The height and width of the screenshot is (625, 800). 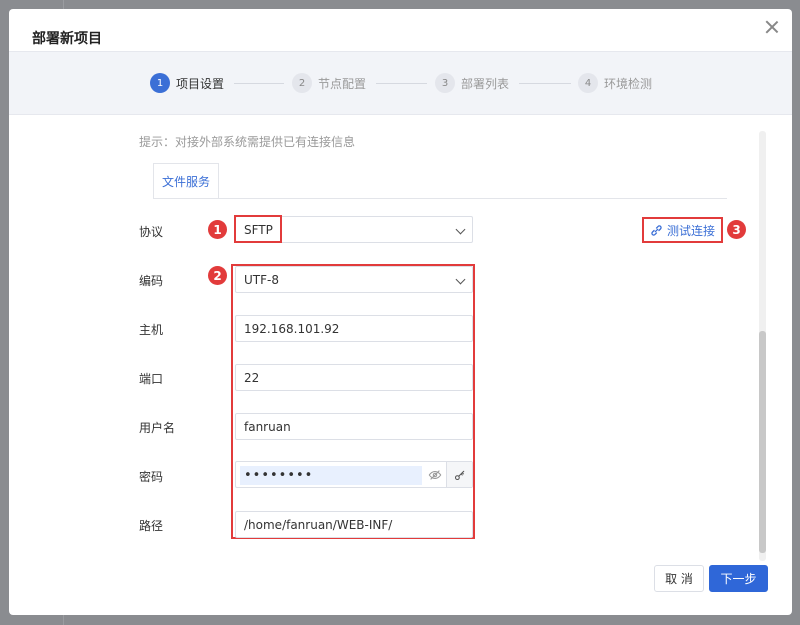 I want to click on step-project-settings: 1 项目设置, so click(x=187, y=83).